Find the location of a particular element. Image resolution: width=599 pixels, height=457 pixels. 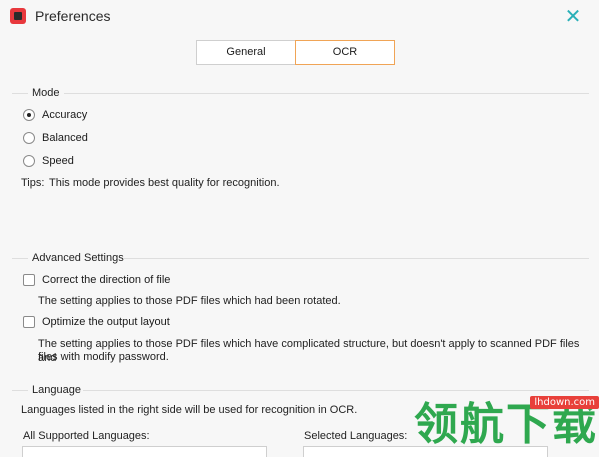

watermark: 领航下载 lhdown.com is located at coordinates (506, 423).